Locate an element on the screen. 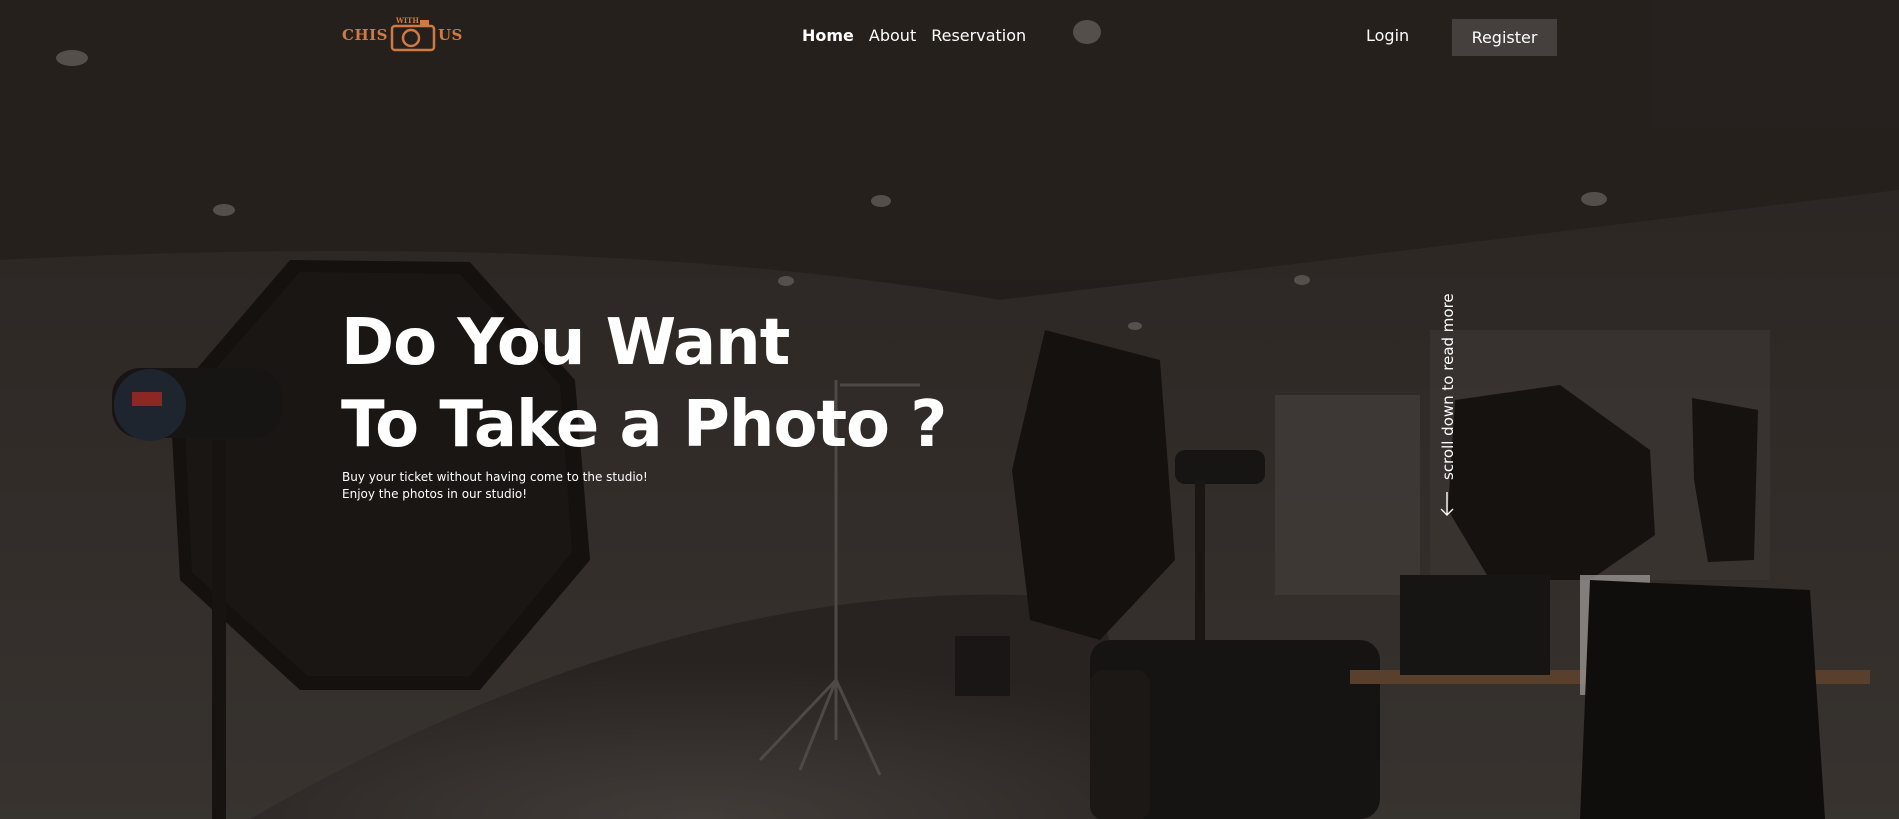 This screenshot has width=1899, height=819. scroll-indicator: scroll down to read more is located at coordinates (1447, 405).